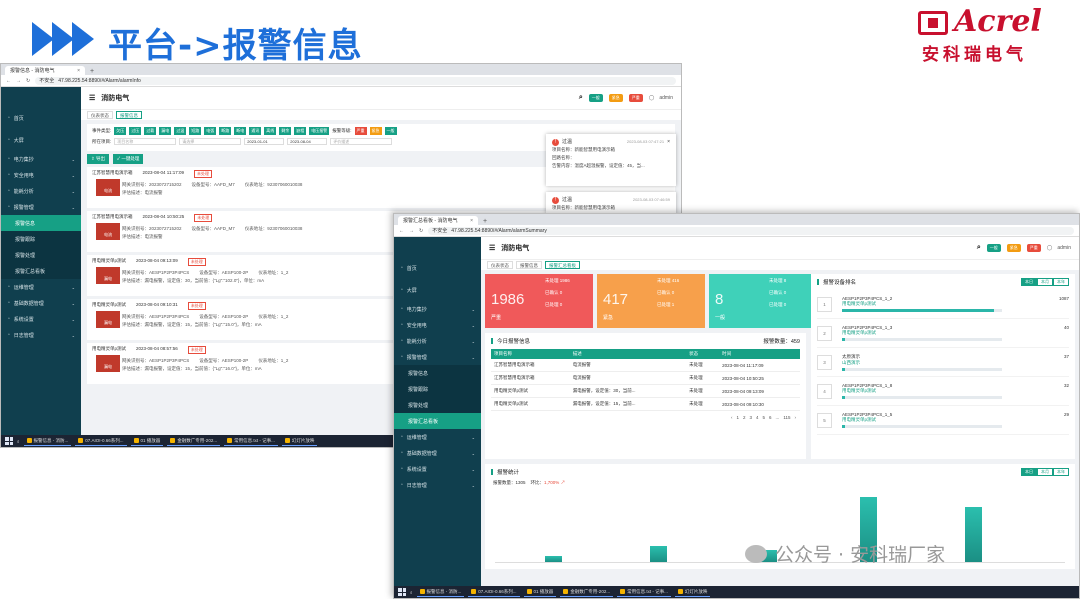 This screenshot has height=599, width=1080. Describe the element at coordinates (1064, 248) in the screenshot. I see `username: admin` at that location.